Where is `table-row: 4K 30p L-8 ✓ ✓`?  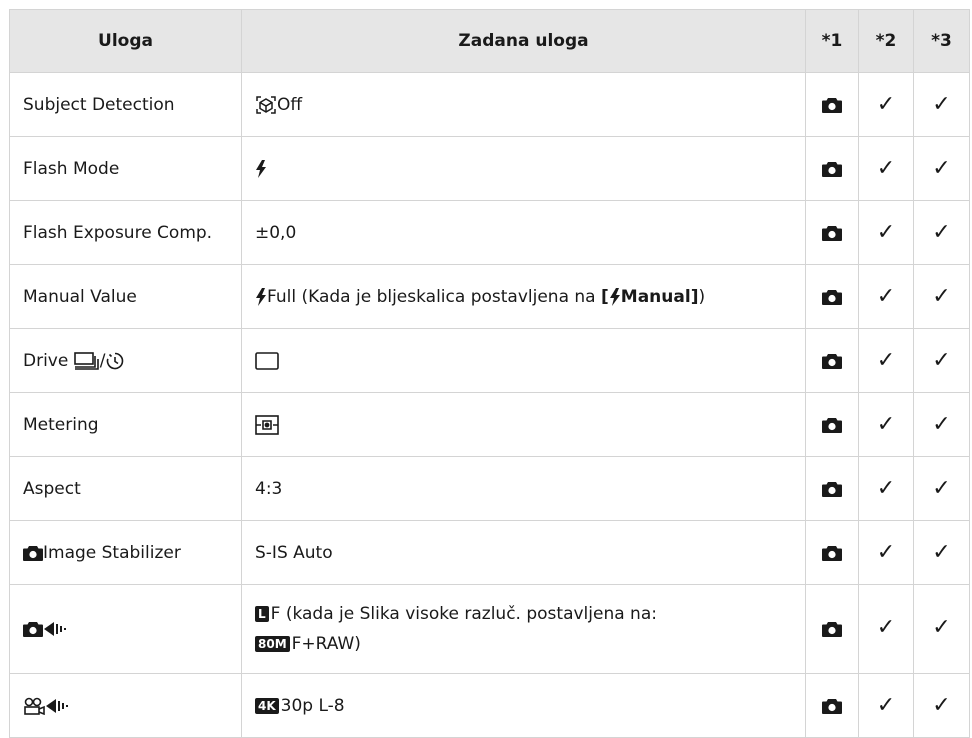
table-row: 4K 30p L-8 ✓ ✓ is located at coordinates (489, 705).